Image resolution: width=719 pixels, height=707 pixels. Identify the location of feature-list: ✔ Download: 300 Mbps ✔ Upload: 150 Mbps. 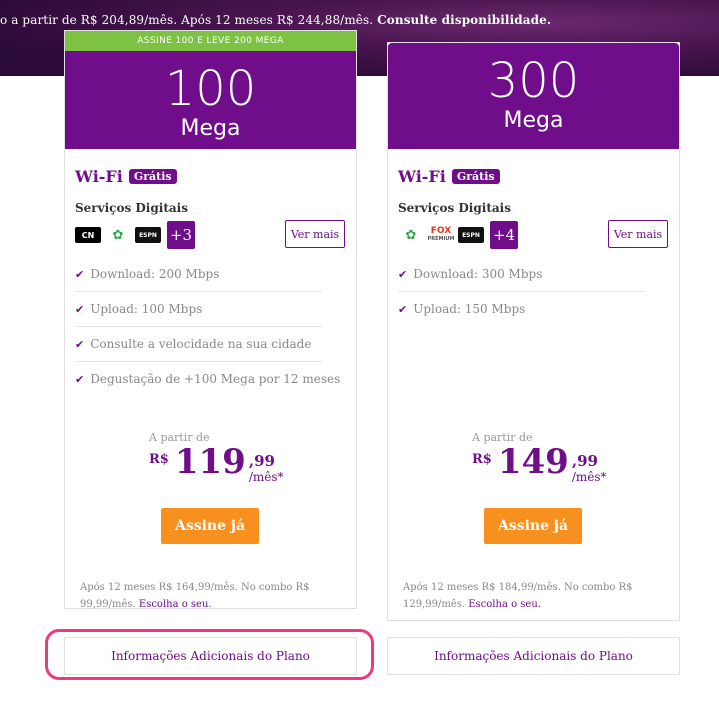
(521, 292).